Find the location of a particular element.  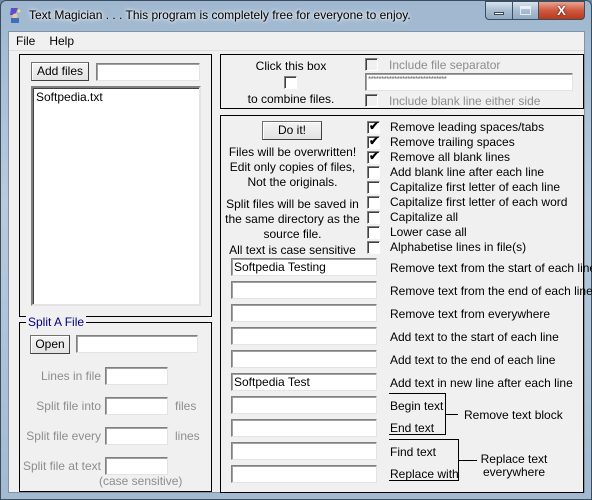

text-op-input: Softpedia Test is located at coordinates (304, 382).